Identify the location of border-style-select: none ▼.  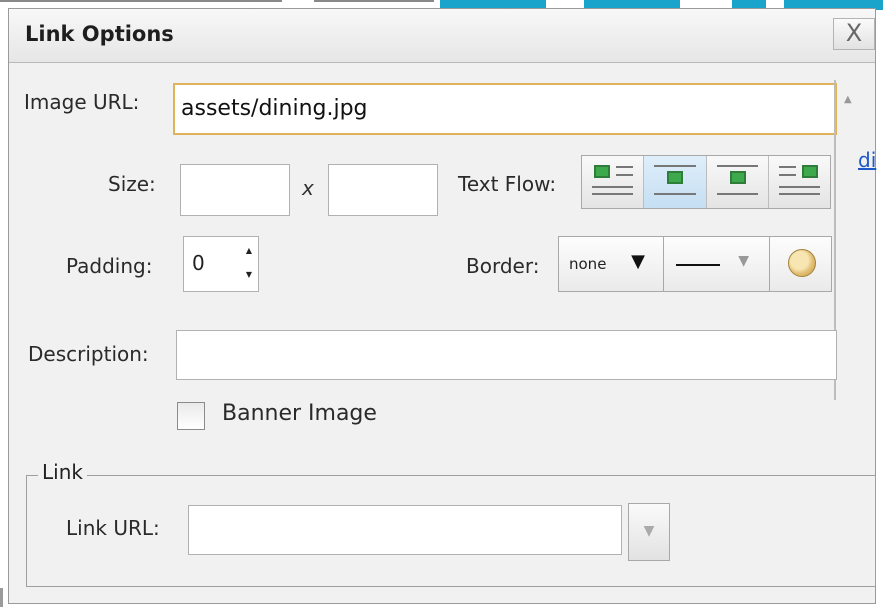
(611, 264).